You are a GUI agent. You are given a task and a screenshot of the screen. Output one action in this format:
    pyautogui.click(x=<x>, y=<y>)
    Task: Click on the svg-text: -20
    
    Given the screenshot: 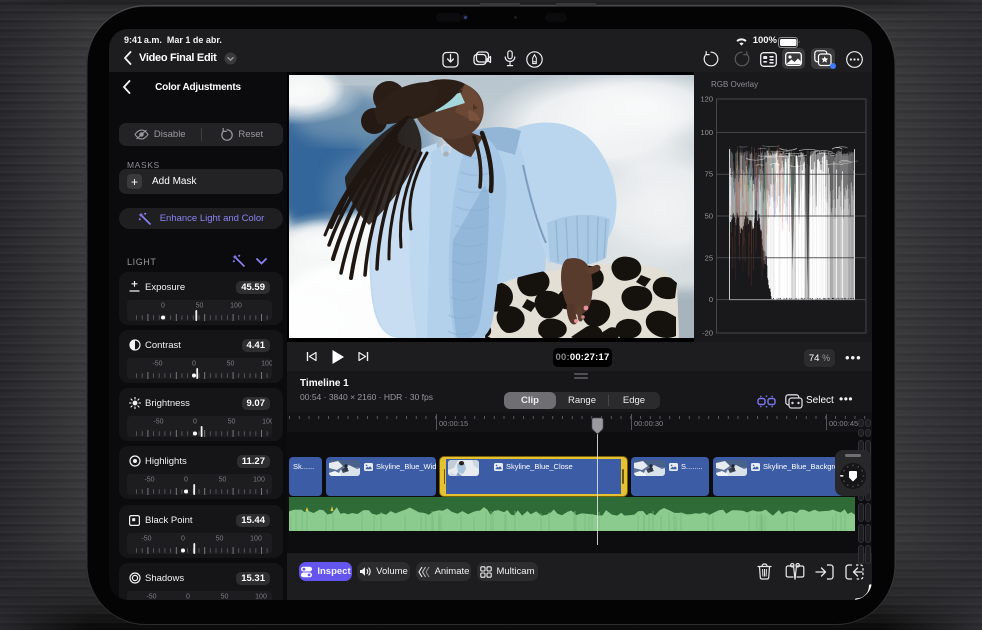 What is the action you would take?
    pyautogui.click(x=707, y=333)
    